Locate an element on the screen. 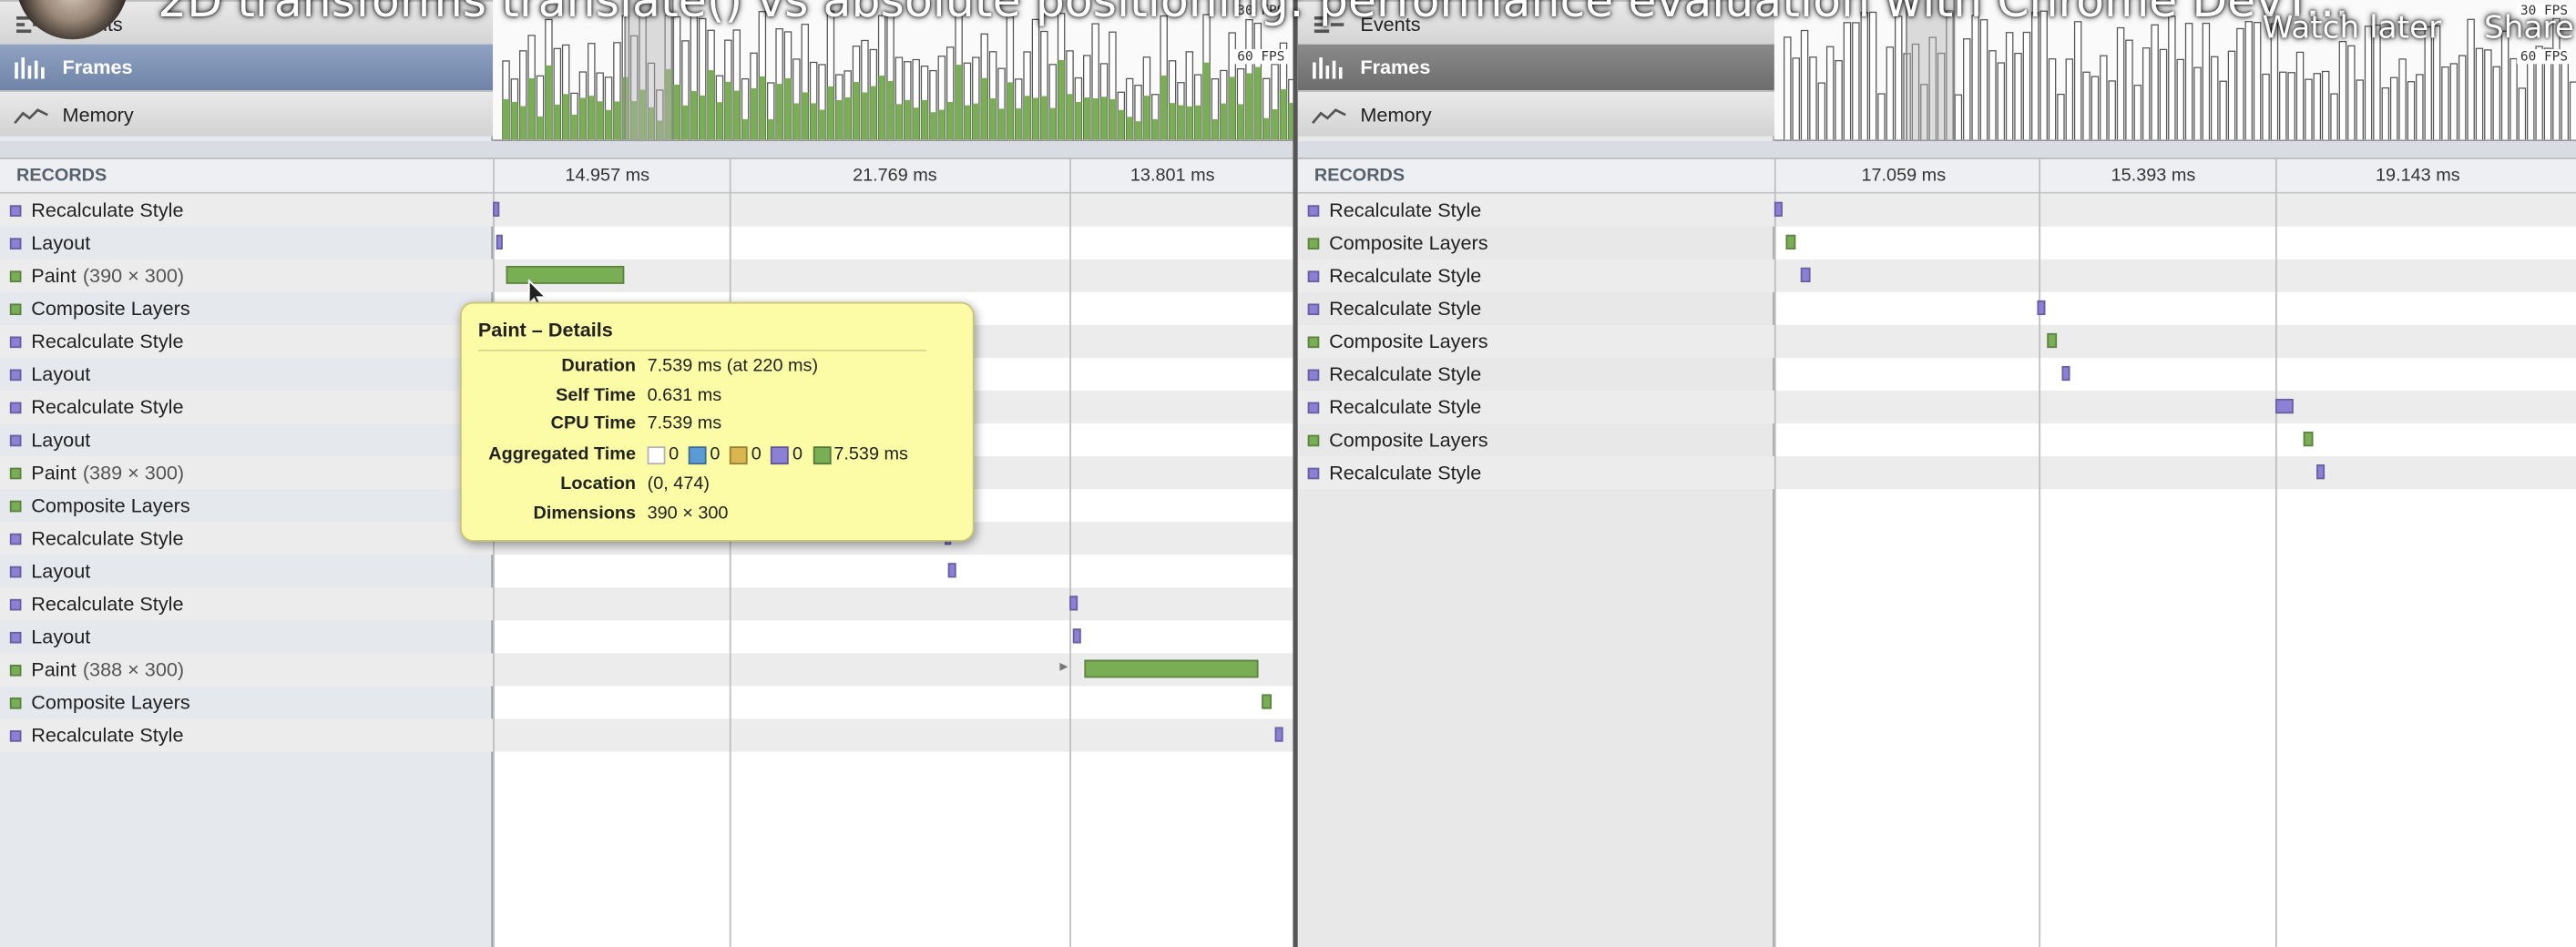 The height and width of the screenshot is (947, 2576). record-name: Composite Layers is located at coordinates (111, 505).